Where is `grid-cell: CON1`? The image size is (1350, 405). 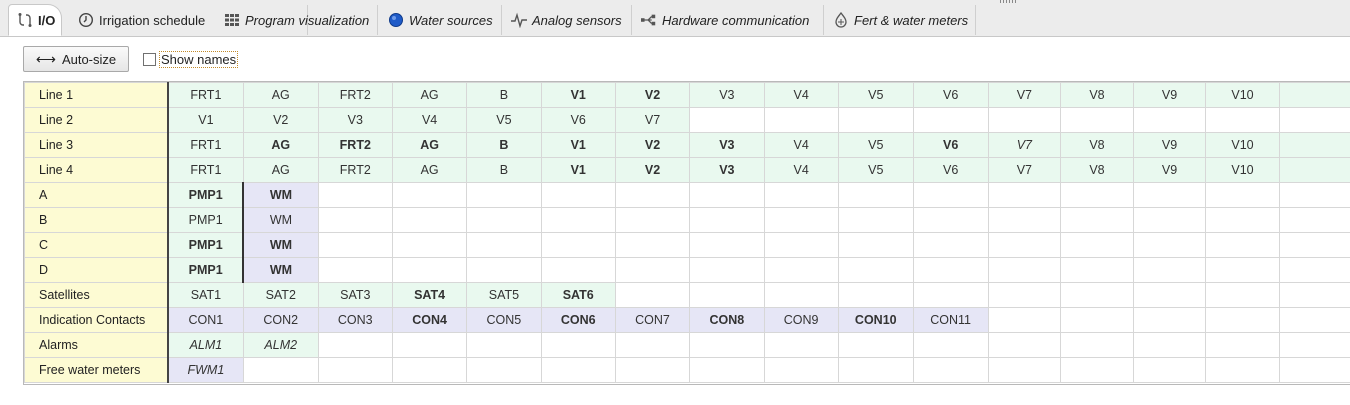
grid-cell: CON1 is located at coordinates (205, 320).